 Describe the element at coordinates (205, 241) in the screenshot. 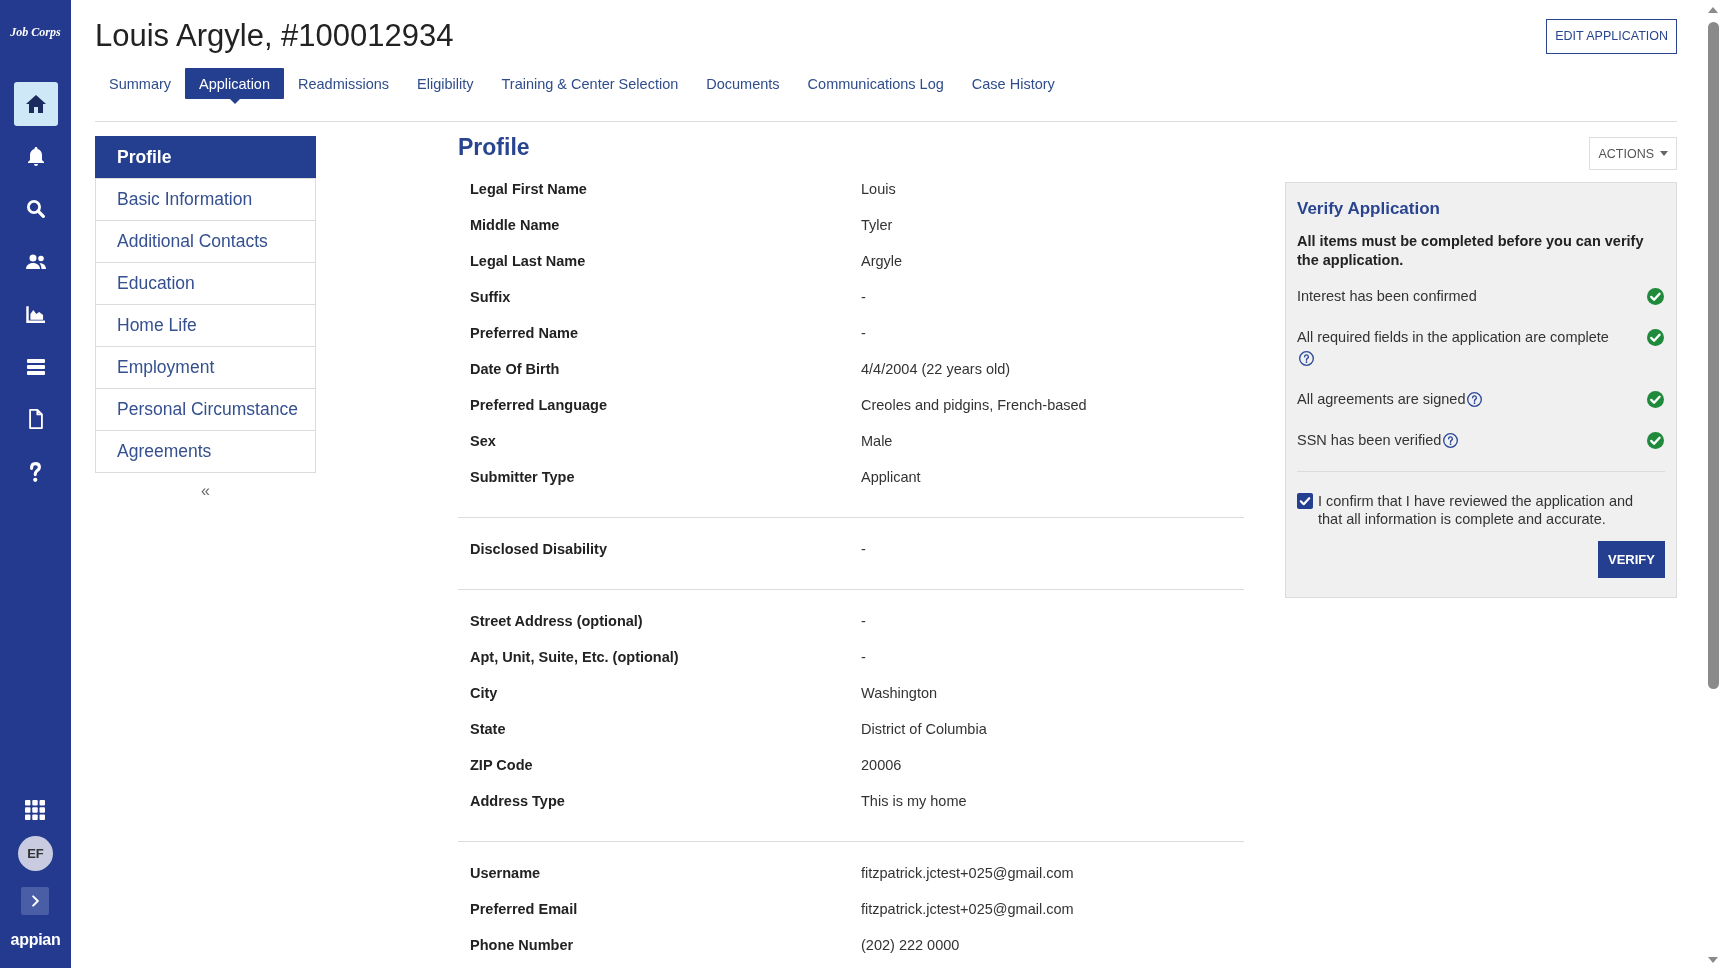

I see `section-nav-item: Additional Contacts` at that location.